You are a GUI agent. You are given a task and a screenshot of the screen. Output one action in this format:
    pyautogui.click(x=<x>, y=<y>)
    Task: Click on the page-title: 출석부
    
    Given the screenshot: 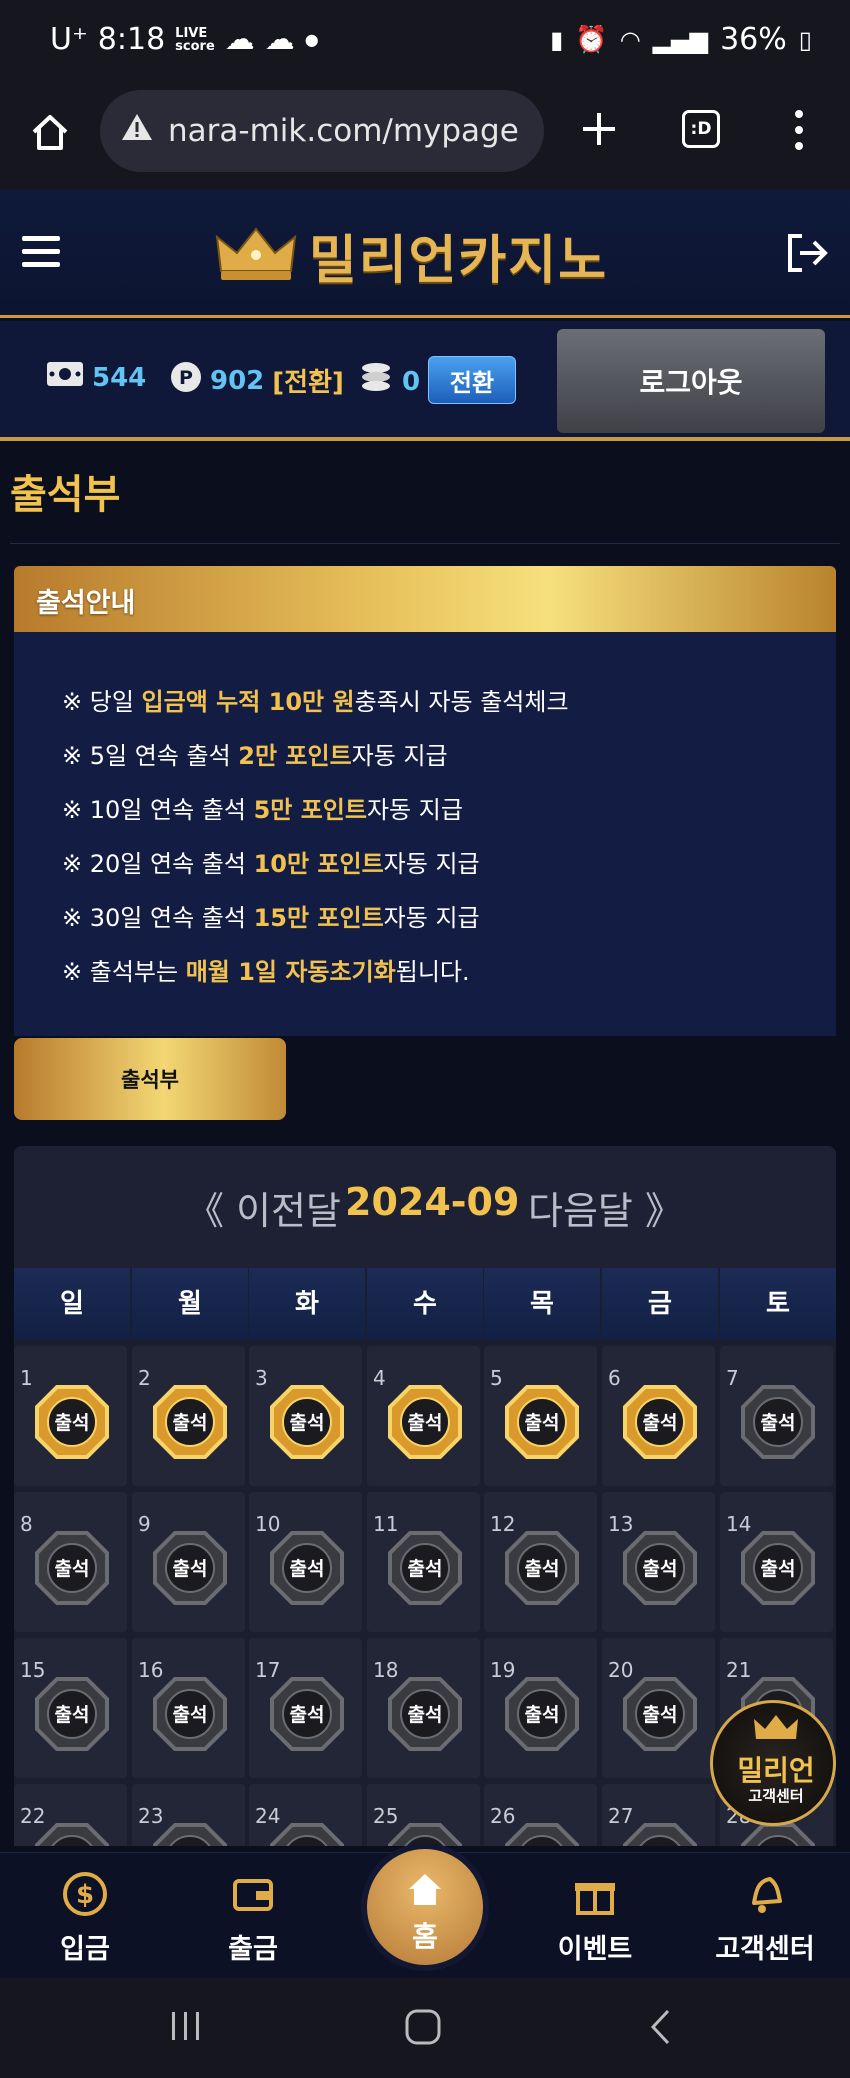 What is the action you would take?
    pyautogui.click(x=65, y=495)
    